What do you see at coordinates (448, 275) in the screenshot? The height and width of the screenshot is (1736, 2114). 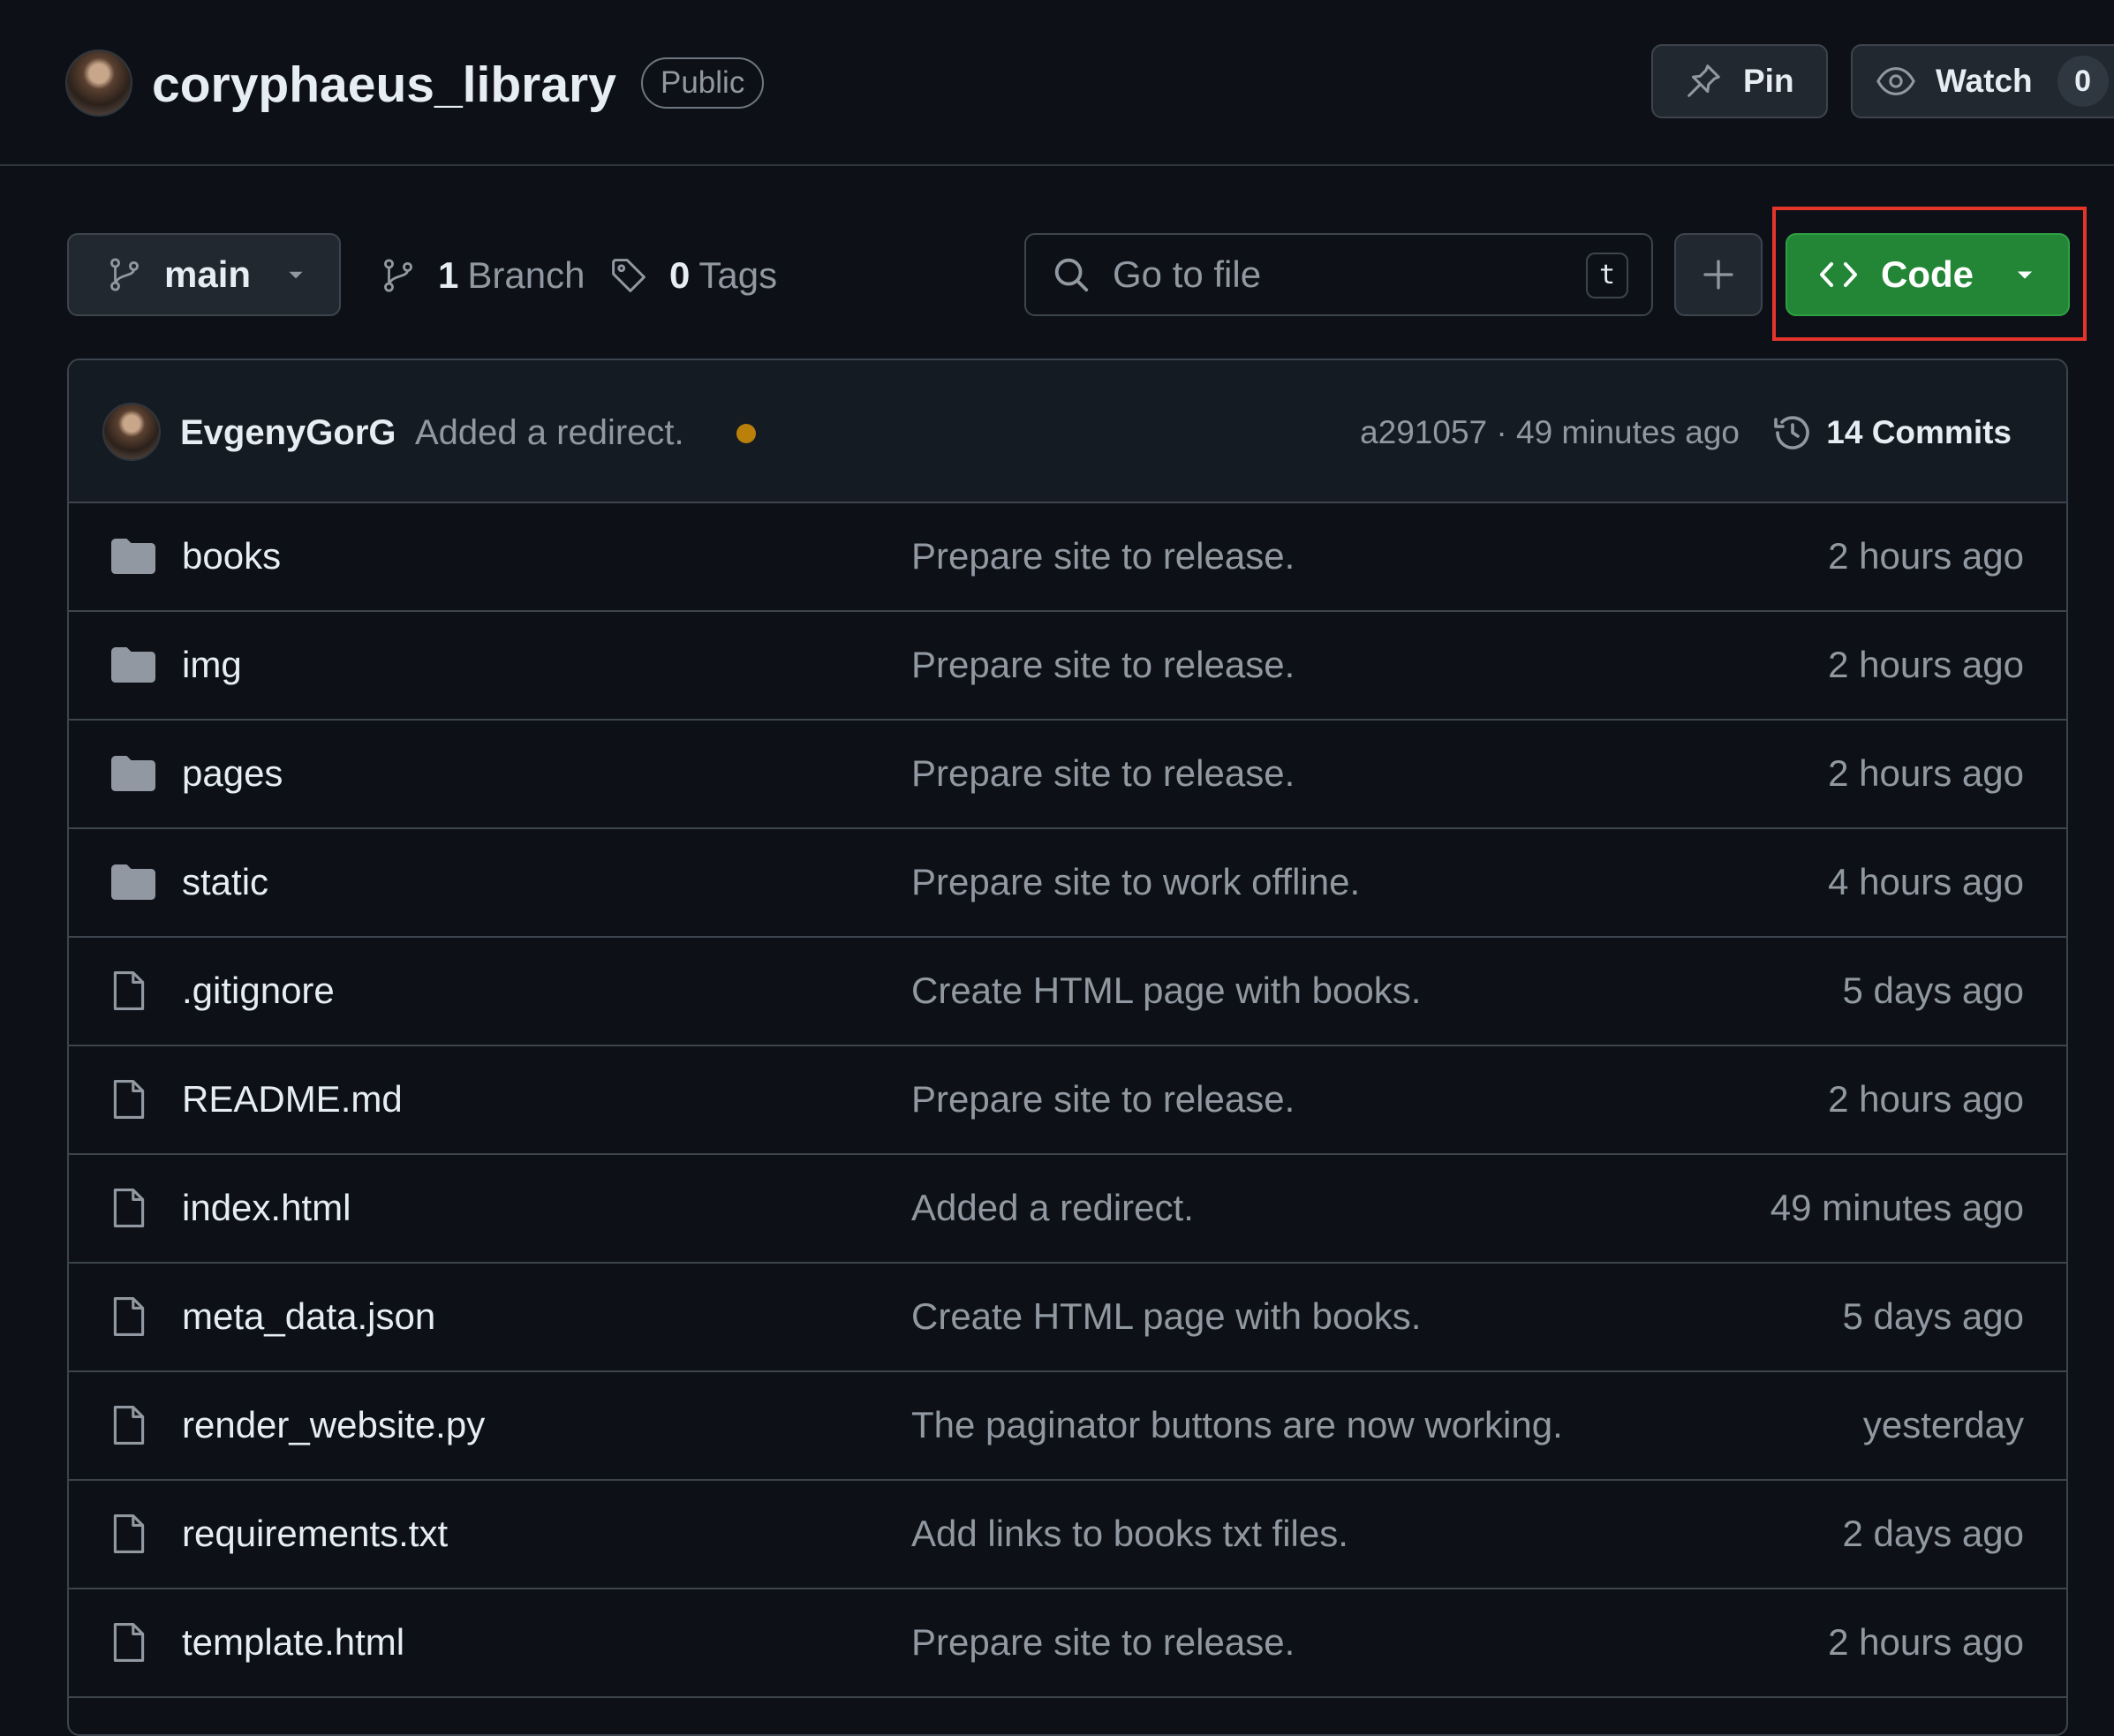 I see `branch-count: 1` at bounding box center [448, 275].